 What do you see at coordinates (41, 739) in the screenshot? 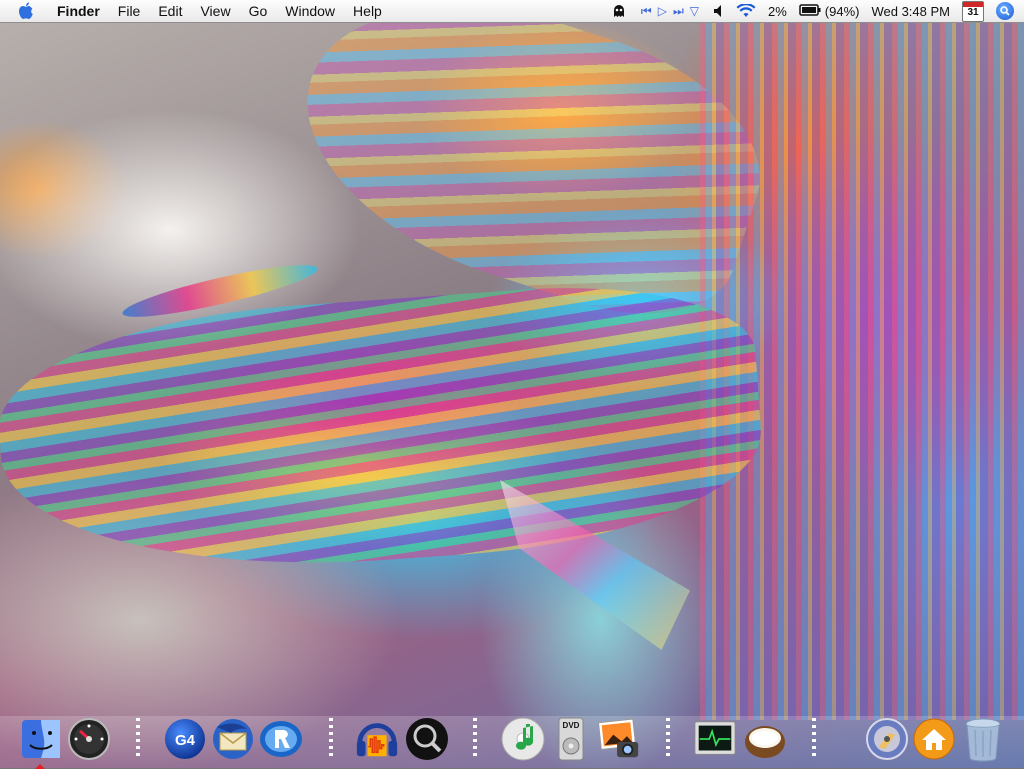
I see `finder-icon` at bounding box center [41, 739].